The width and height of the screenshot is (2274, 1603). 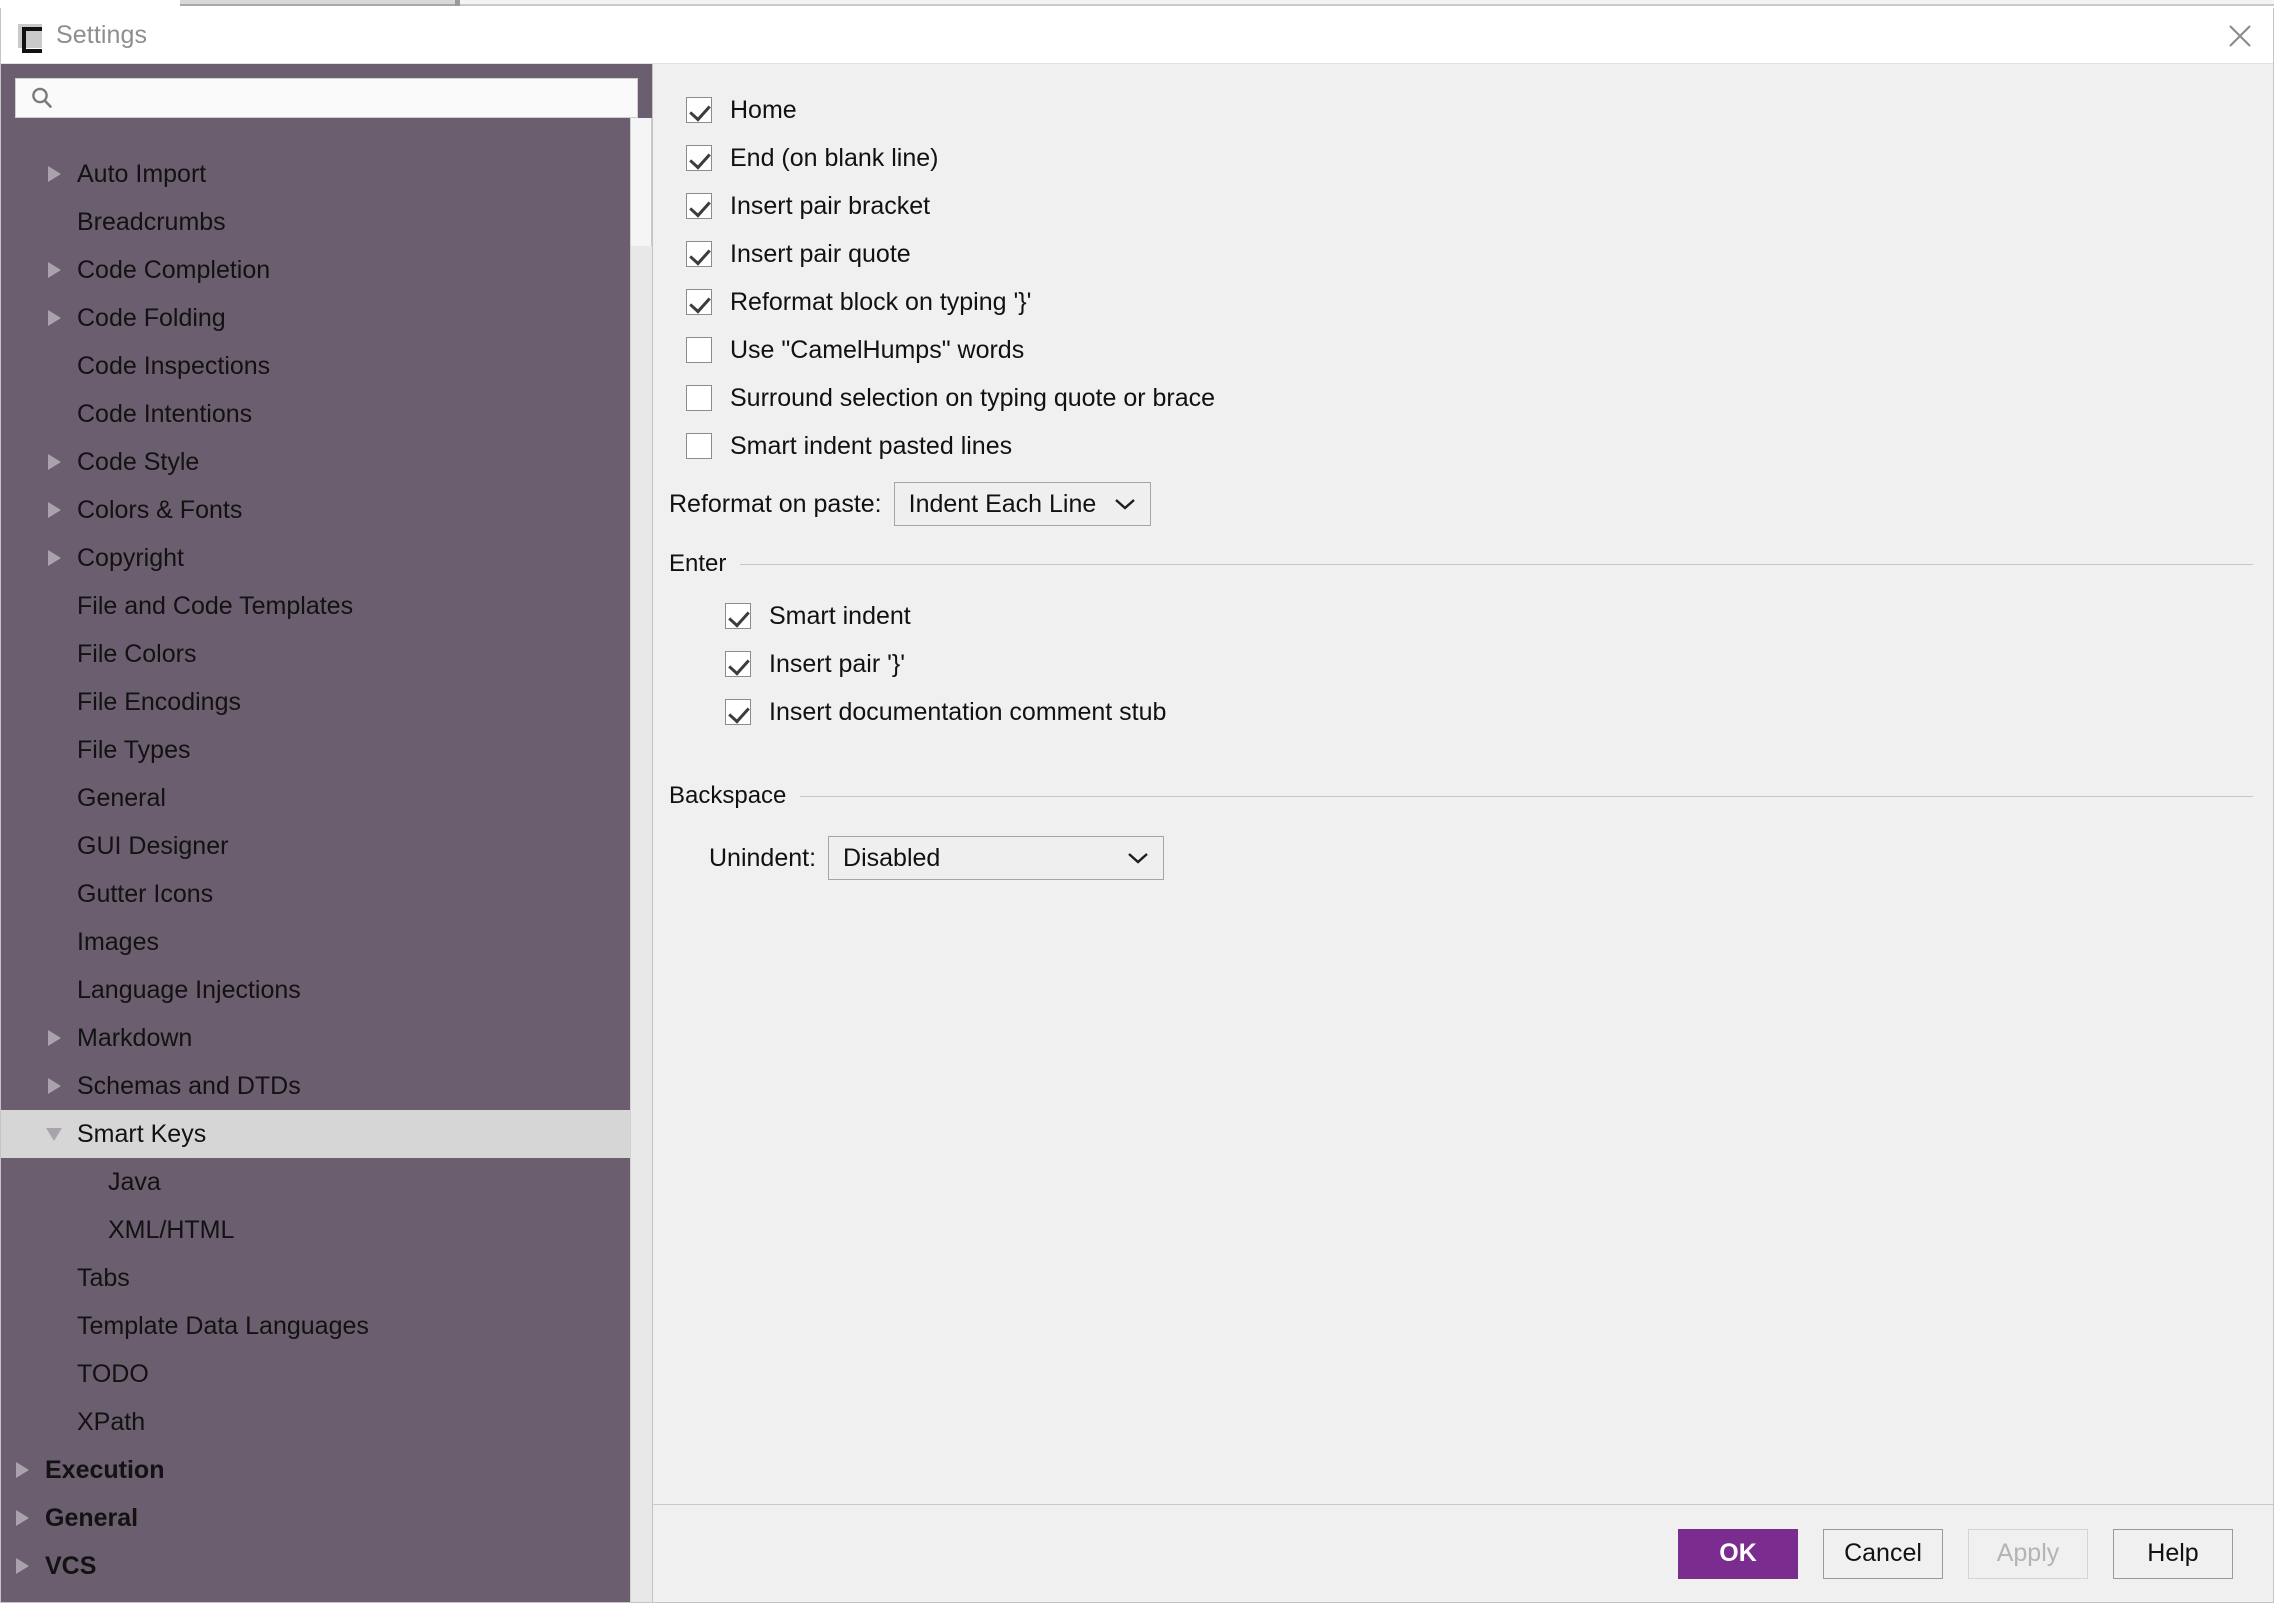 What do you see at coordinates (351, 98) in the screenshot?
I see `search-input` at bounding box center [351, 98].